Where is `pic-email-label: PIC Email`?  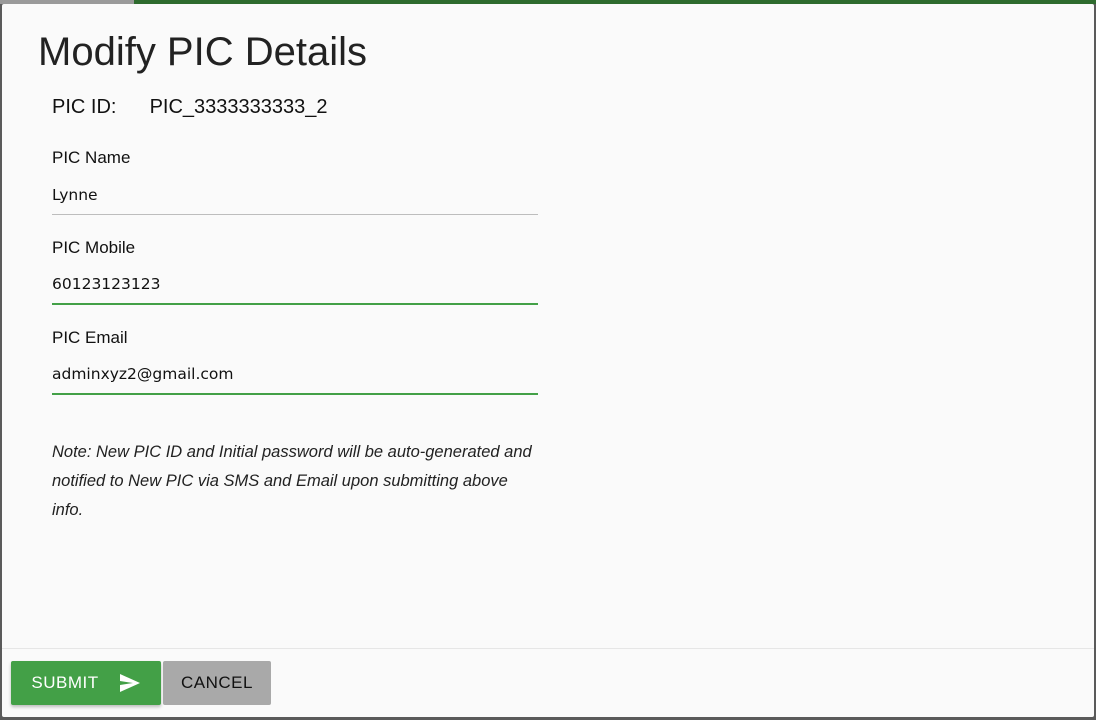 pic-email-label: PIC Email is located at coordinates (90, 337).